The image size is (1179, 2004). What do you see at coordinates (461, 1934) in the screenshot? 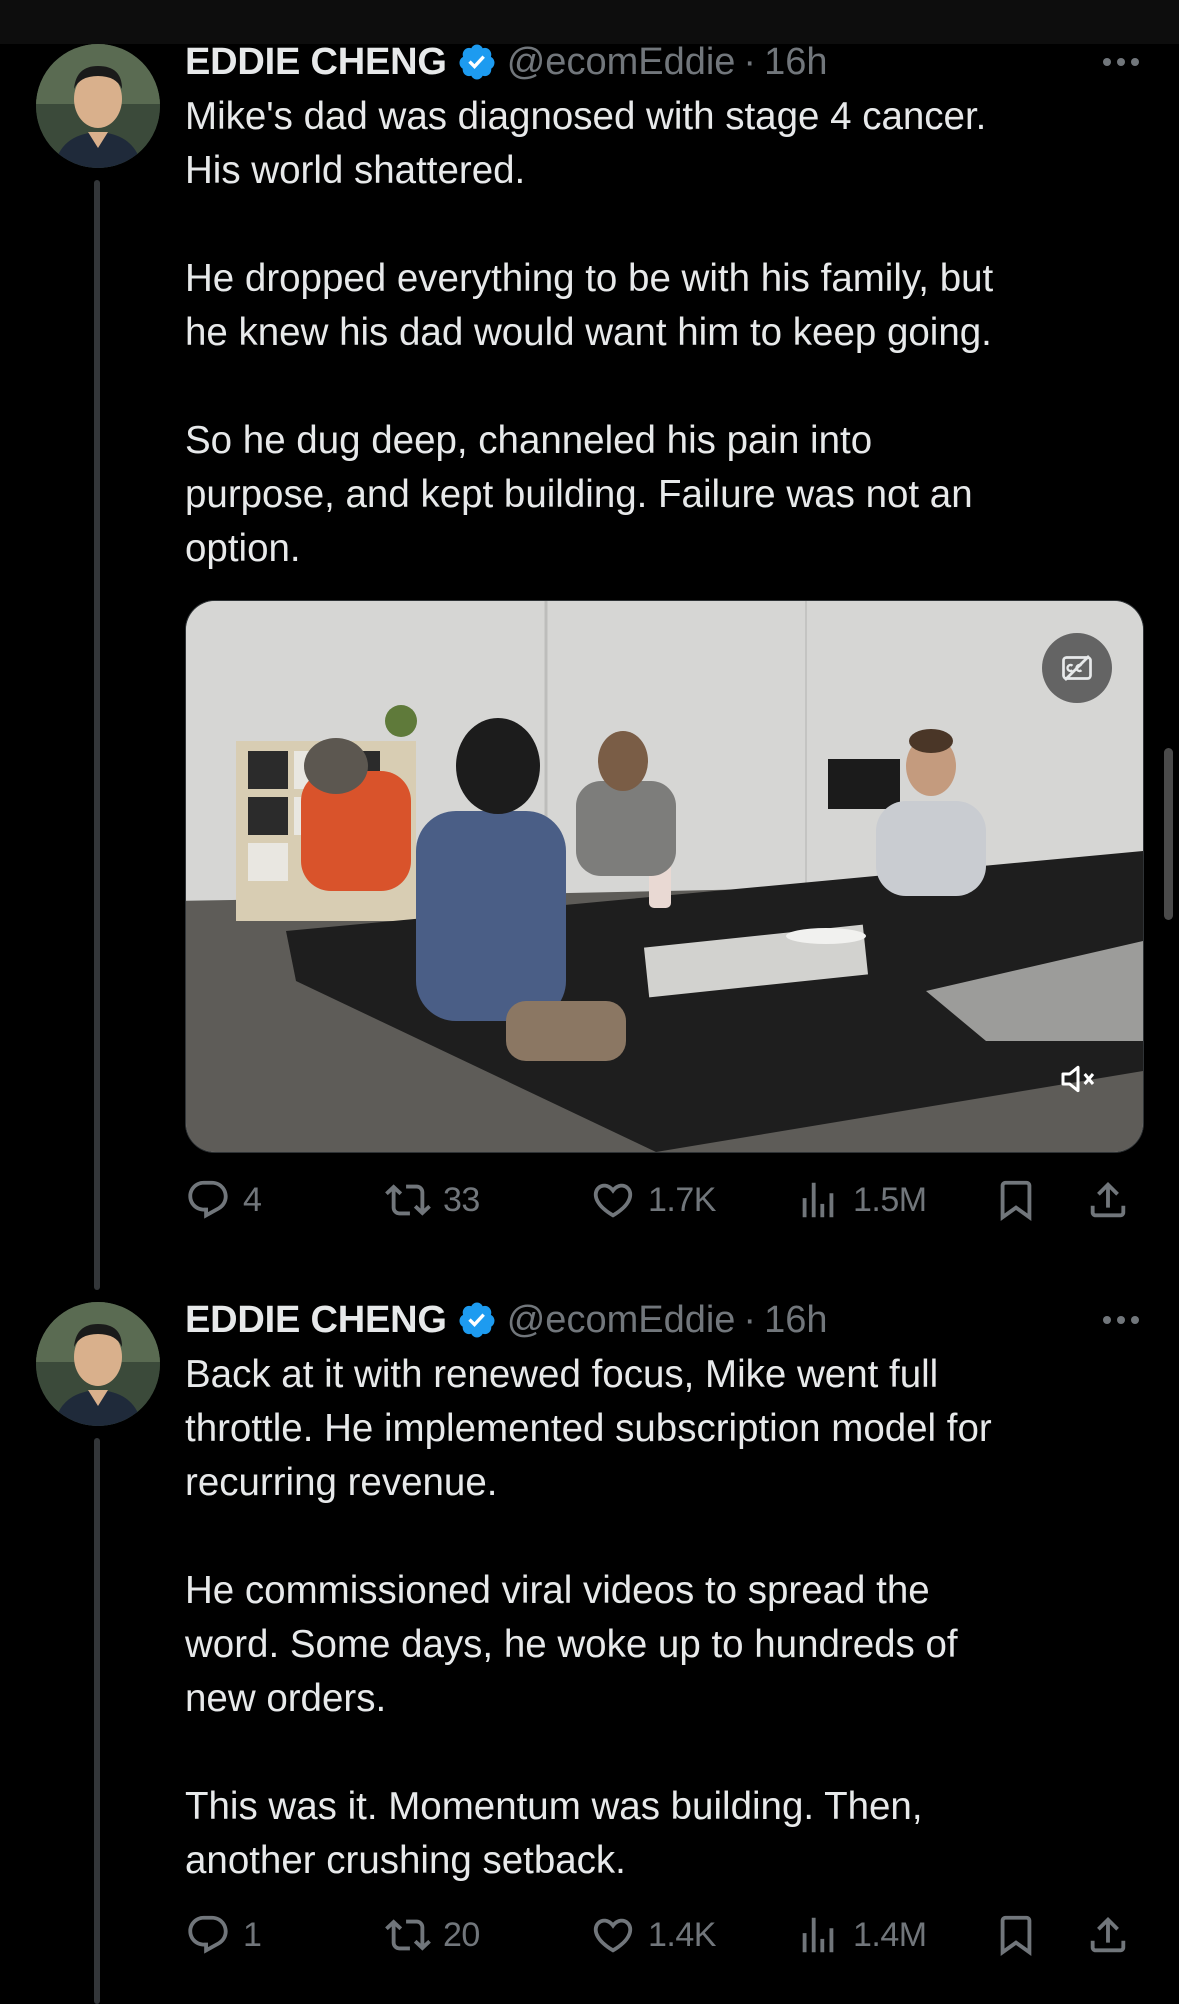
I see `repost-count: 20` at bounding box center [461, 1934].